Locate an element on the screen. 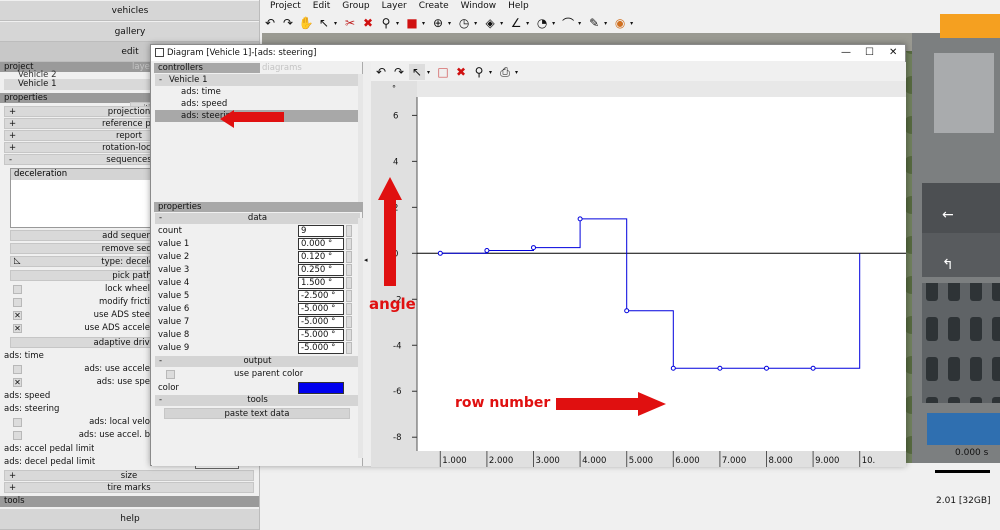 Image resolution: width=1000 pixels, height=530 pixels. menu-edit: Edit is located at coordinates (321, 6).